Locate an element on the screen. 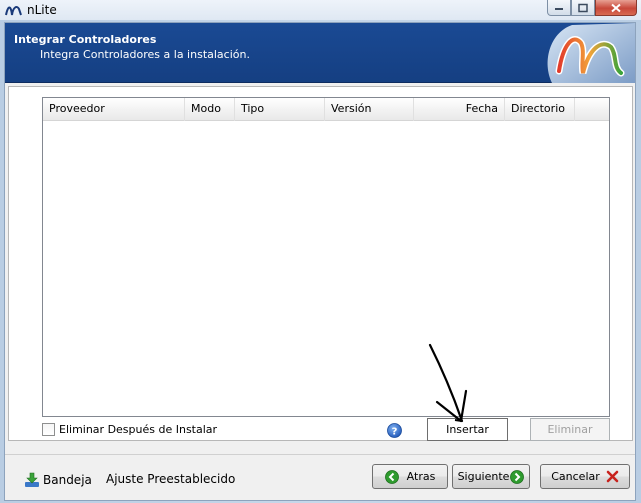  page-title: Integrar Controladores is located at coordinates (85, 39).